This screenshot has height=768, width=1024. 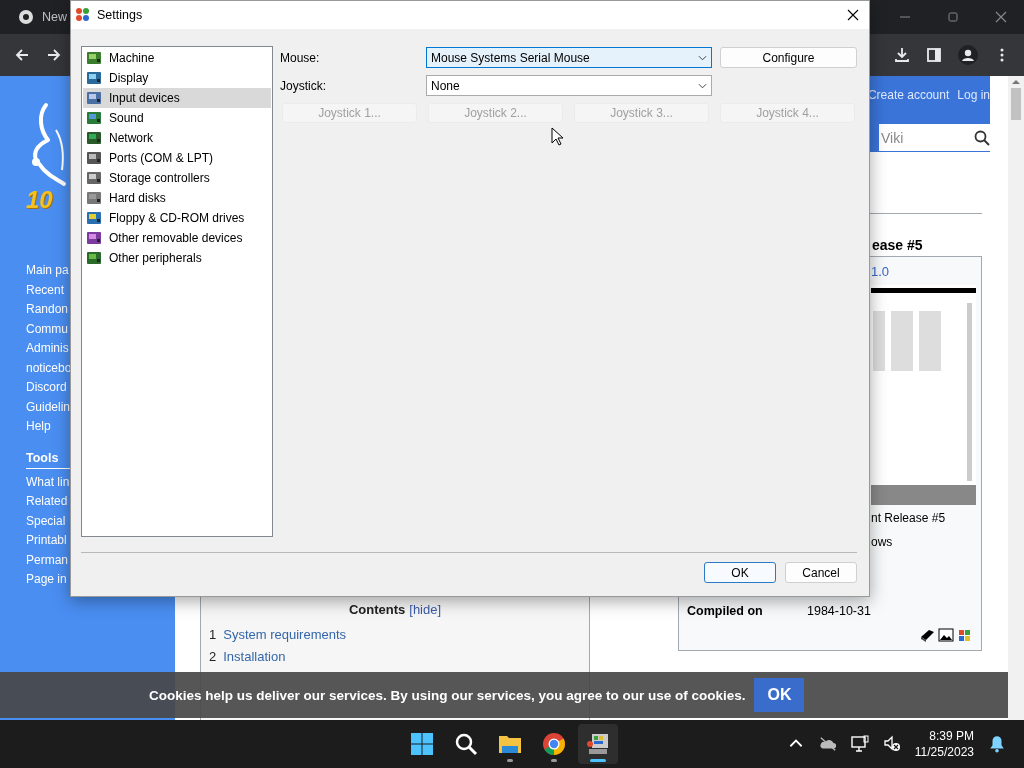 I want to click on sidebar-link: Special, so click(x=49, y=521).